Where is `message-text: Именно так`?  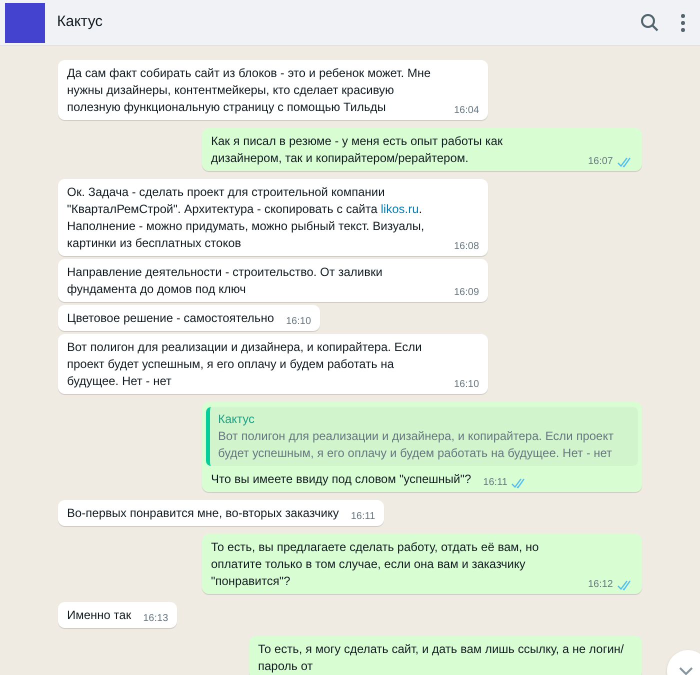 message-text: Именно так is located at coordinates (99, 615).